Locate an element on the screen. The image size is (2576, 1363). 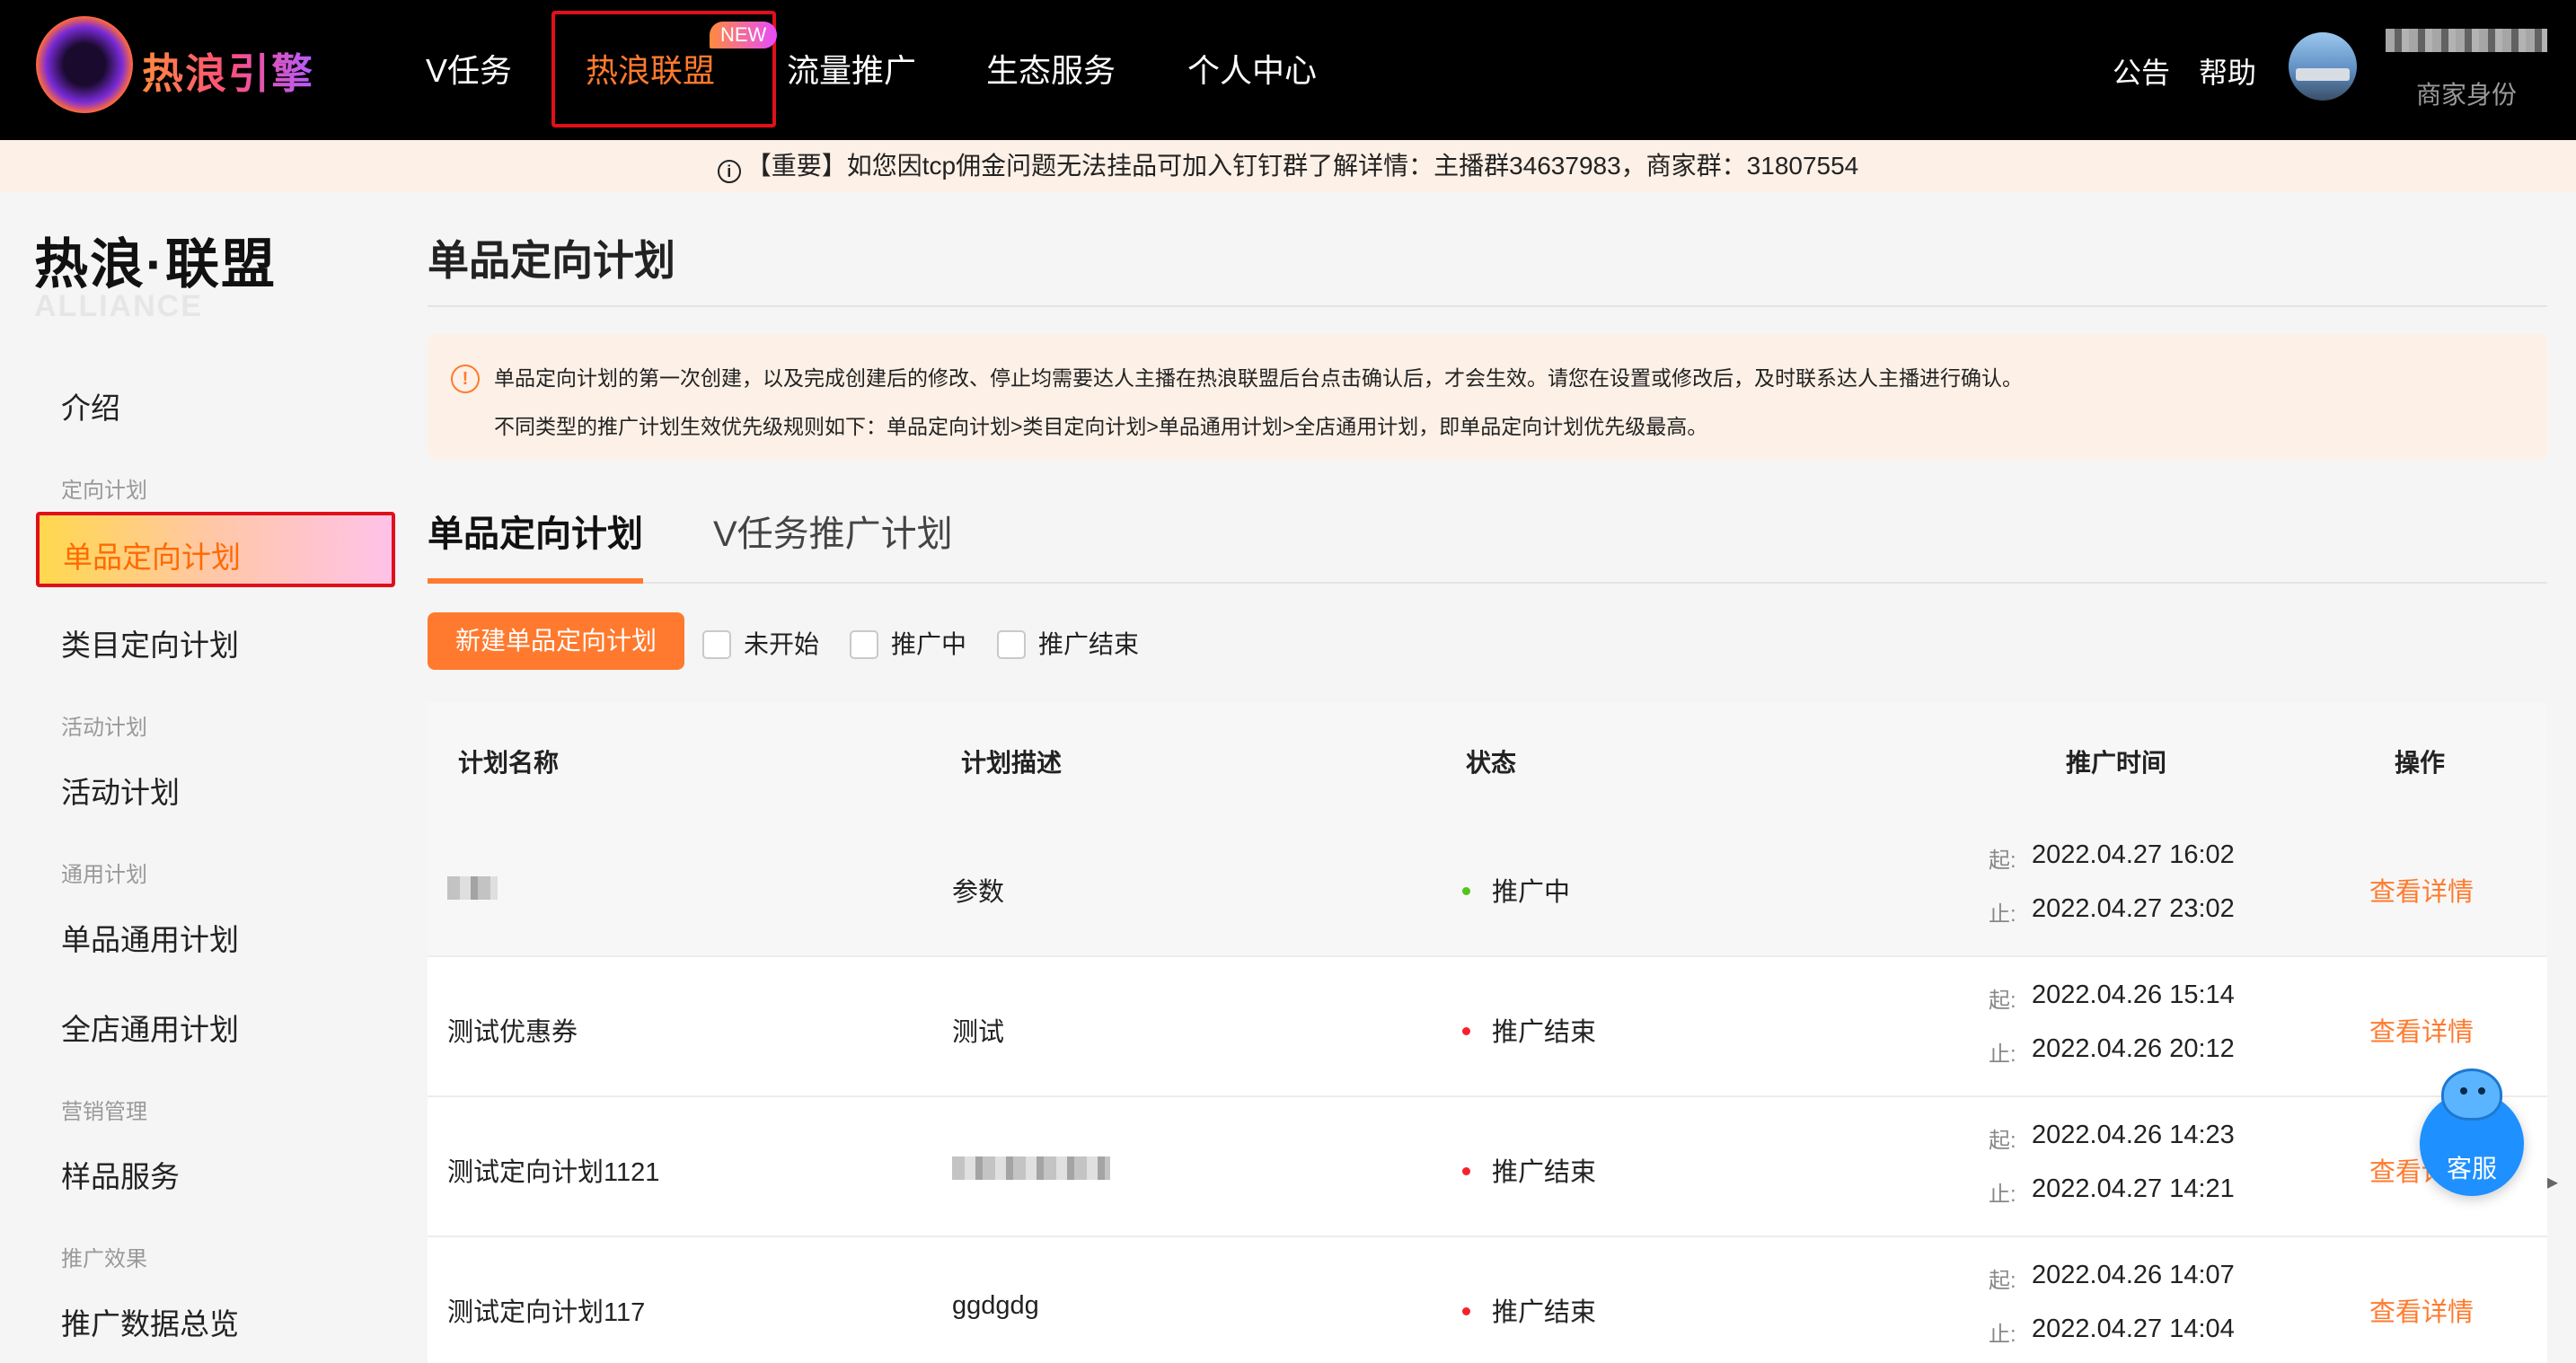
tab-single-targeted: 单品定向计划 is located at coordinates (535, 531).